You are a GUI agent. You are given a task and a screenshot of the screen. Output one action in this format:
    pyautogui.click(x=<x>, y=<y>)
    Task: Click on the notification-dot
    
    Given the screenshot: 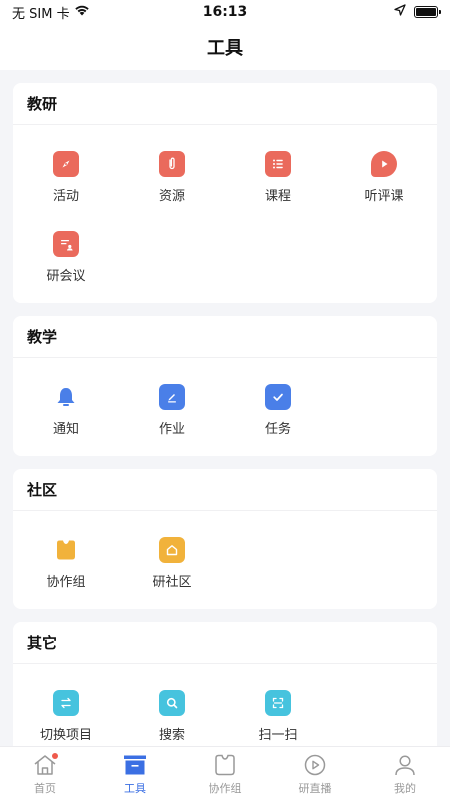 What is the action you would take?
    pyautogui.click(x=55, y=756)
    